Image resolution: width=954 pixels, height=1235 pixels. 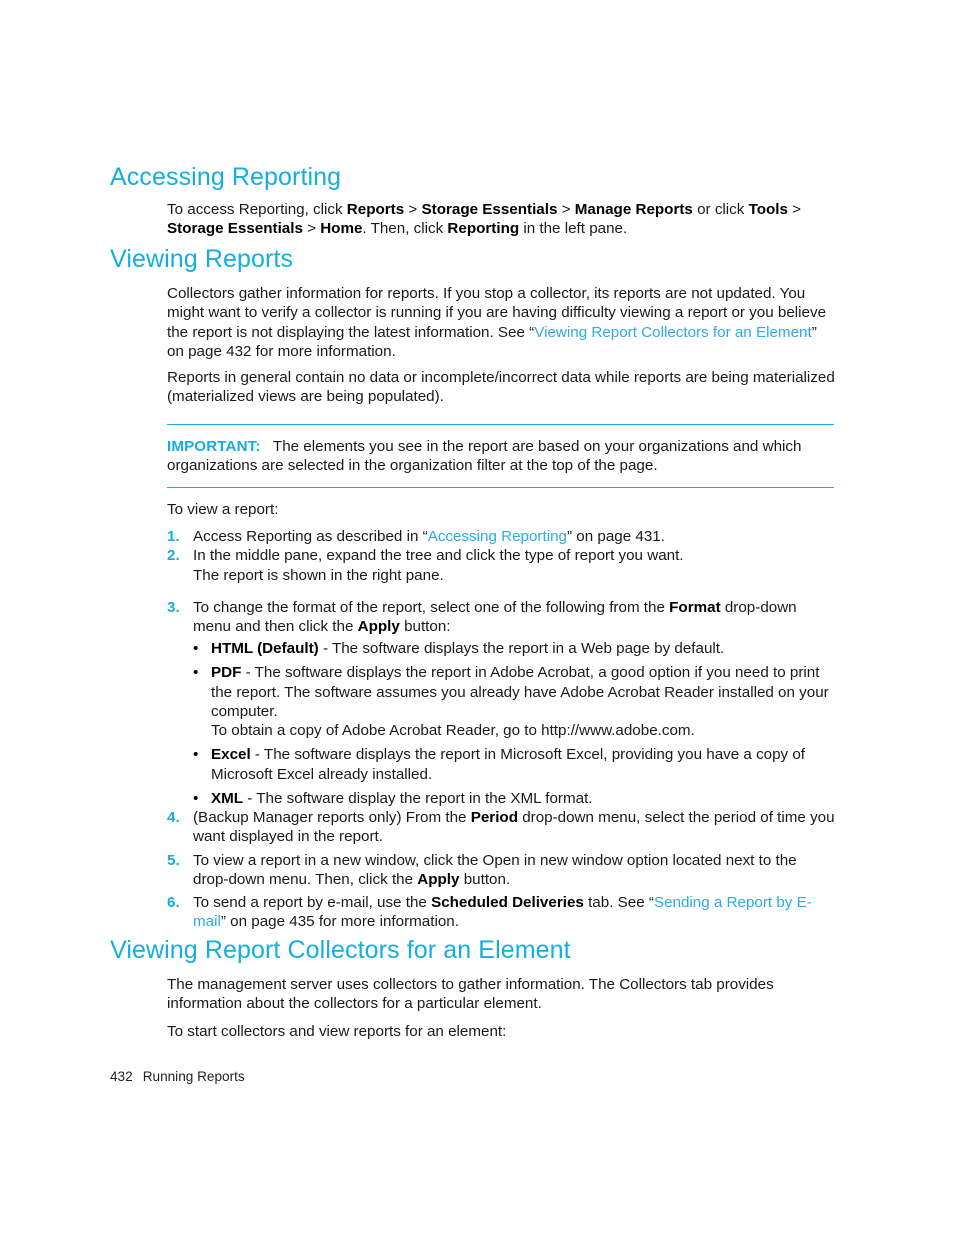 What do you see at coordinates (494, 817) in the screenshot?
I see `bold-period: Period` at bounding box center [494, 817].